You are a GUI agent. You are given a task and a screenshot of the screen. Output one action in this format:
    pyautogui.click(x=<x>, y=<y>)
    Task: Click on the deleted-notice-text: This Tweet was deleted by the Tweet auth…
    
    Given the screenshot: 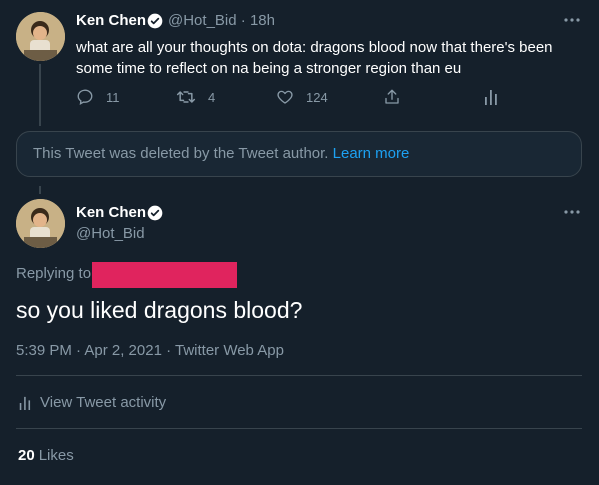 What is the action you would take?
    pyautogui.click(x=181, y=153)
    